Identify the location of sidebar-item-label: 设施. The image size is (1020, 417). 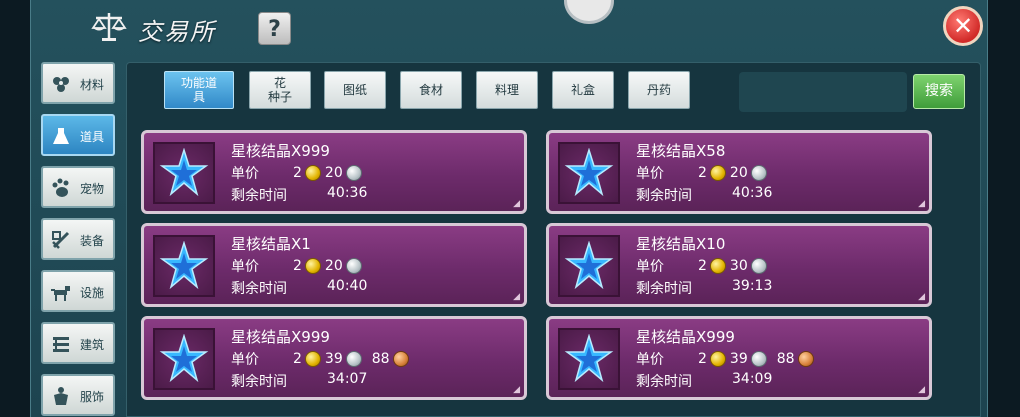
(92, 293).